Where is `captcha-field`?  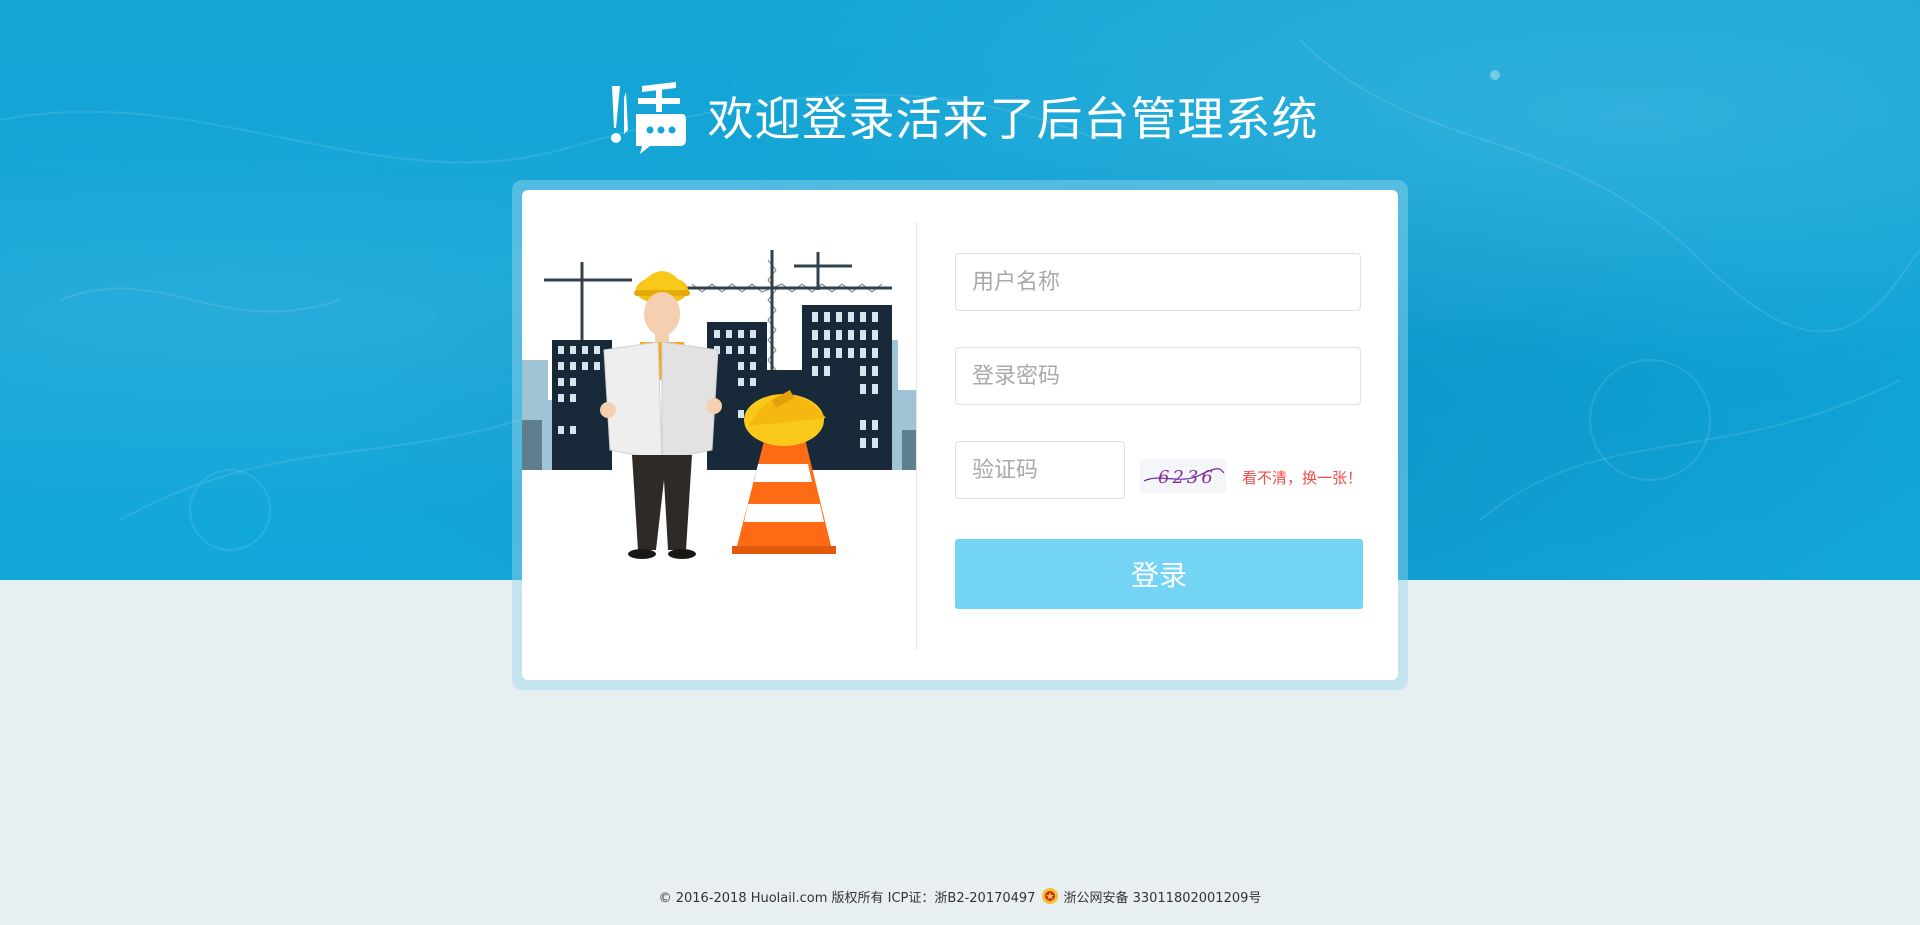
captcha-field is located at coordinates (1040, 470).